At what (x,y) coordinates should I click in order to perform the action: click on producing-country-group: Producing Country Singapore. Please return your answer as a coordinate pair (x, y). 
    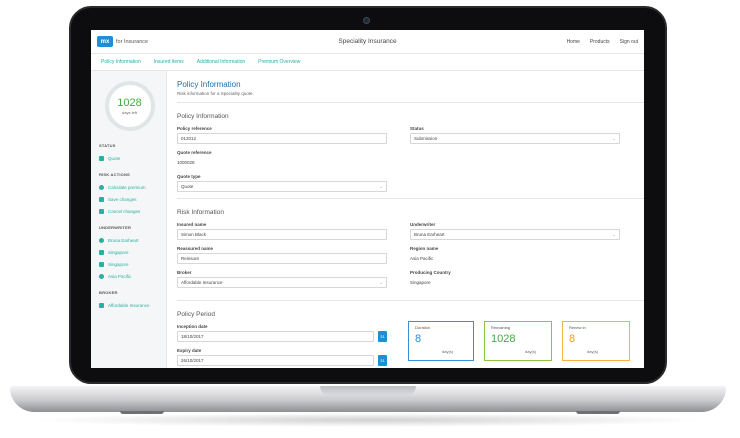
    Looking at the image, I should click on (515, 282).